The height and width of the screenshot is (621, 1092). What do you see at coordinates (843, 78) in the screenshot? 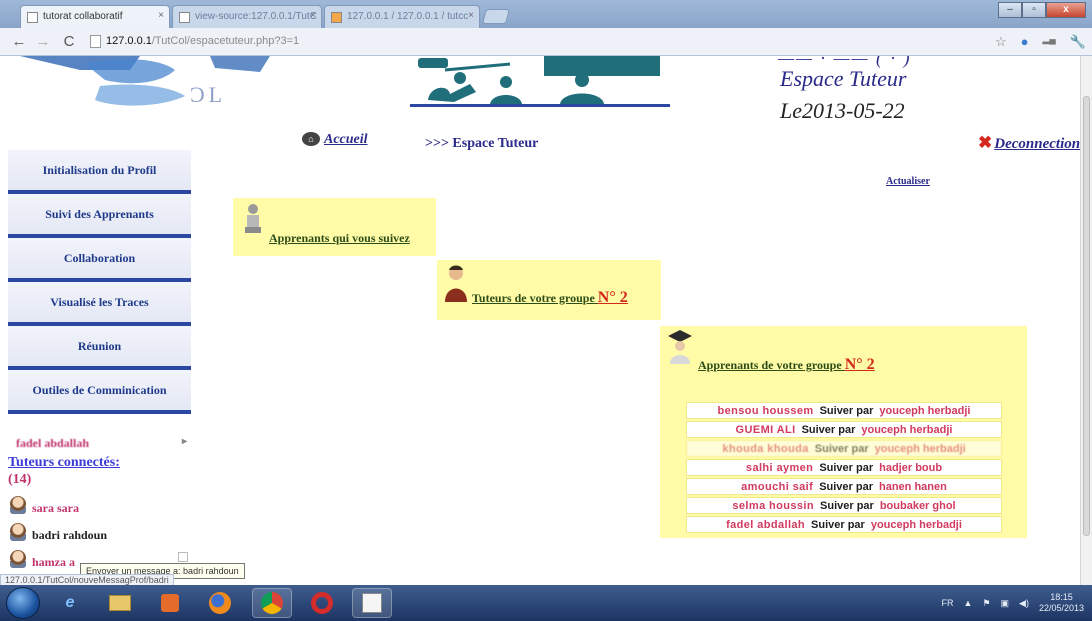
I see `page-title: Espace Tuteur` at bounding box center [843, 78].